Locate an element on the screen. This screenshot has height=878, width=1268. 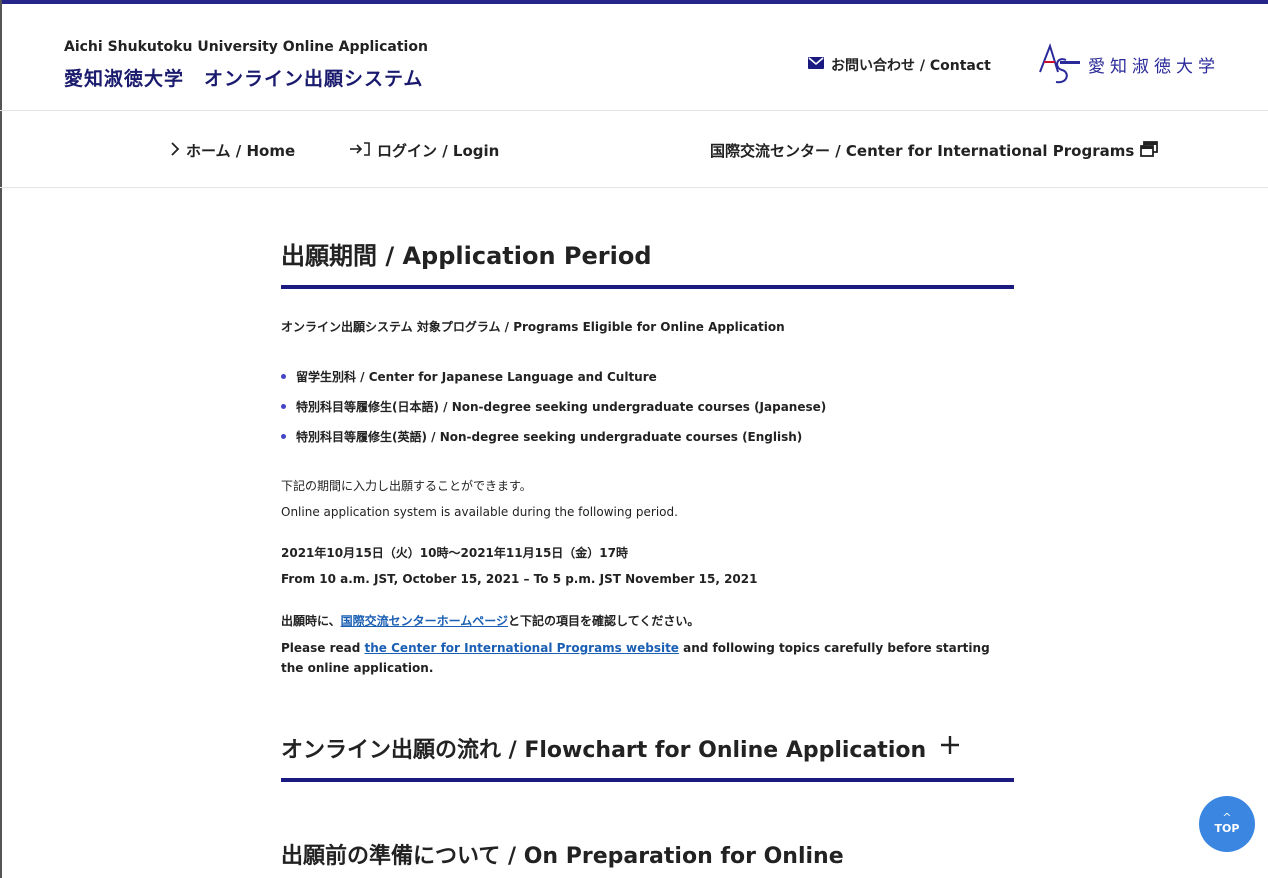
login-icon is located at coordinates (360, 151).